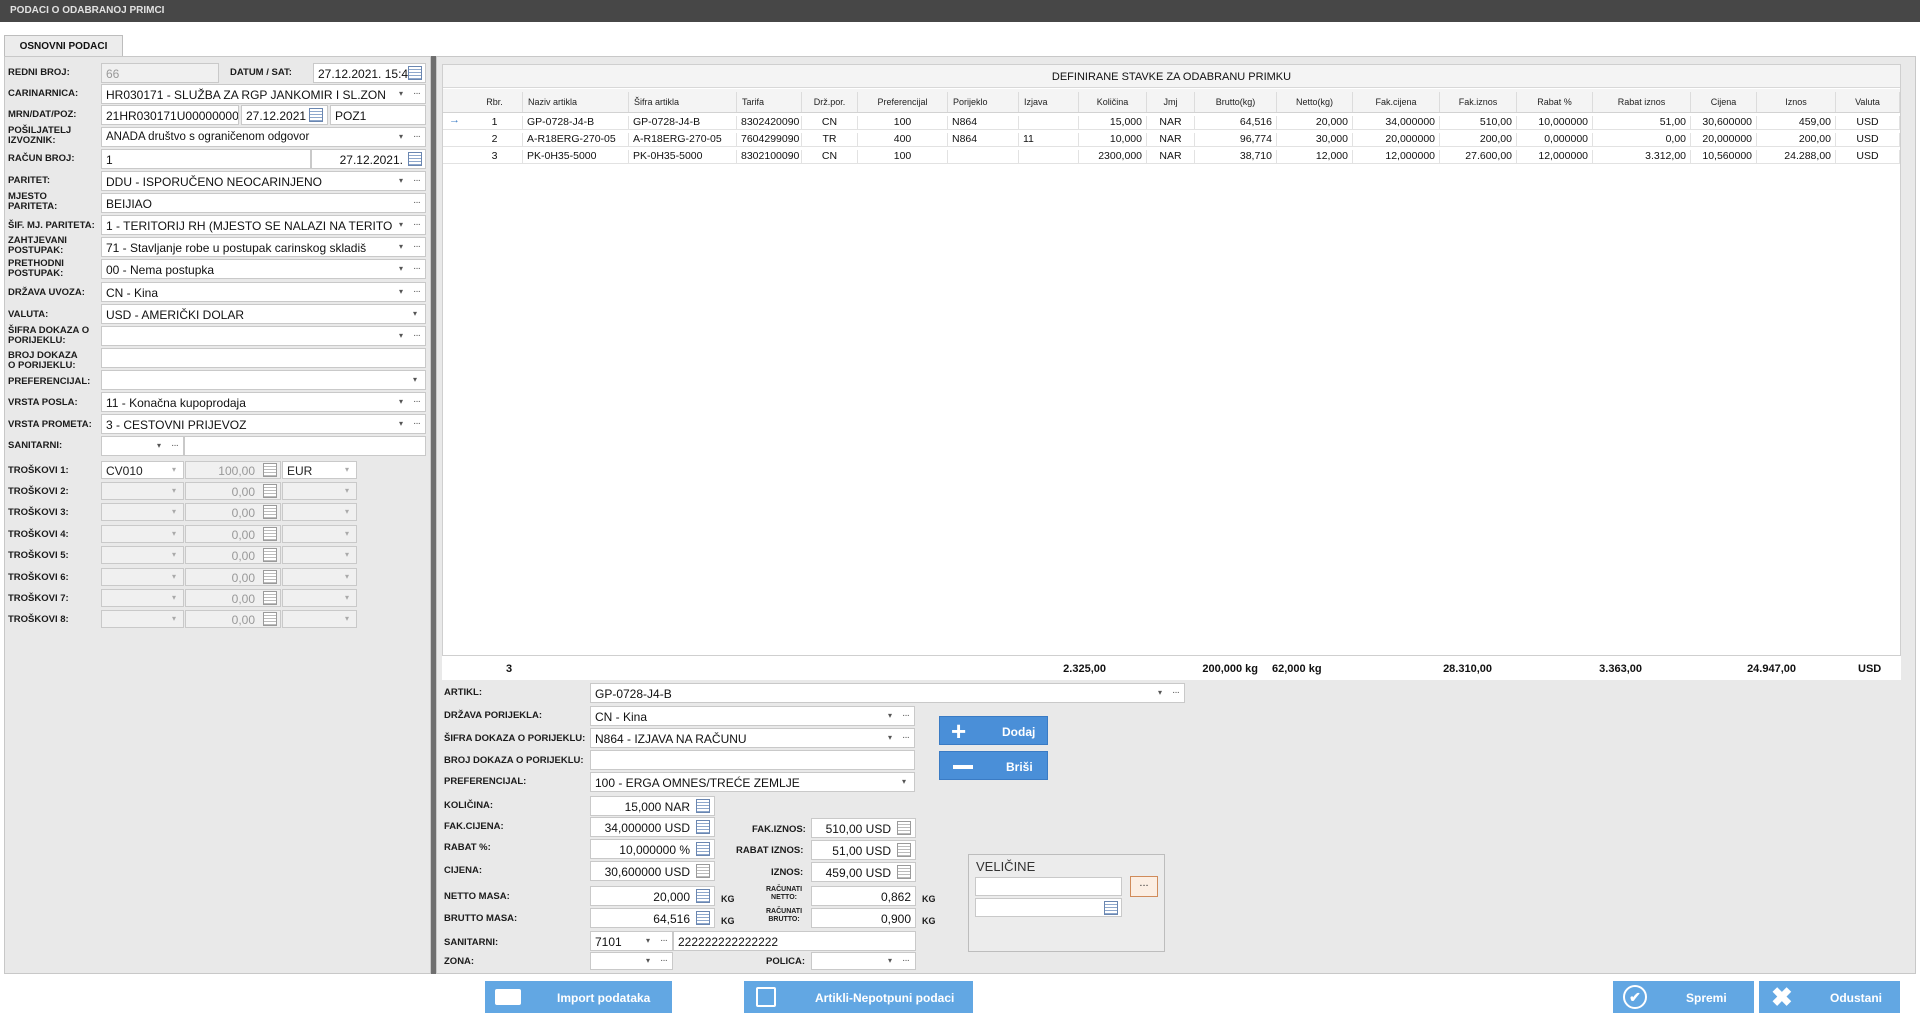  I want to click on artikl-field: GP-0728-J4-B, so click(887, 693).